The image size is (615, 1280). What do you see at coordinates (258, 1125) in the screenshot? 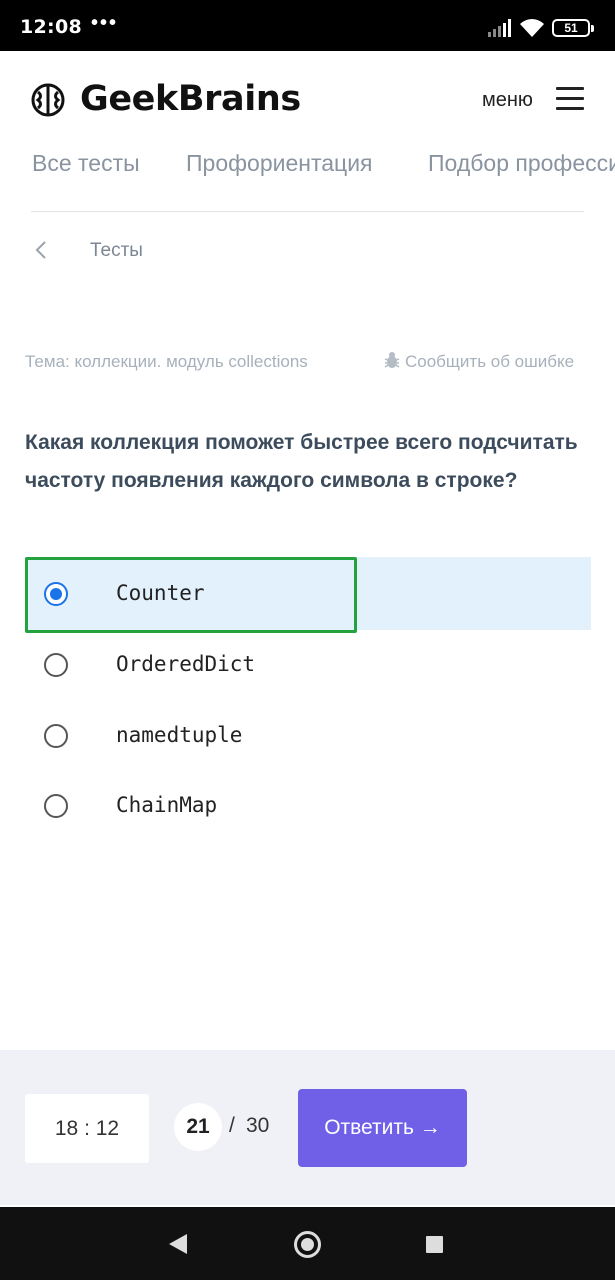
I see `total-questions: 30` at bounding box center [258, 1125].